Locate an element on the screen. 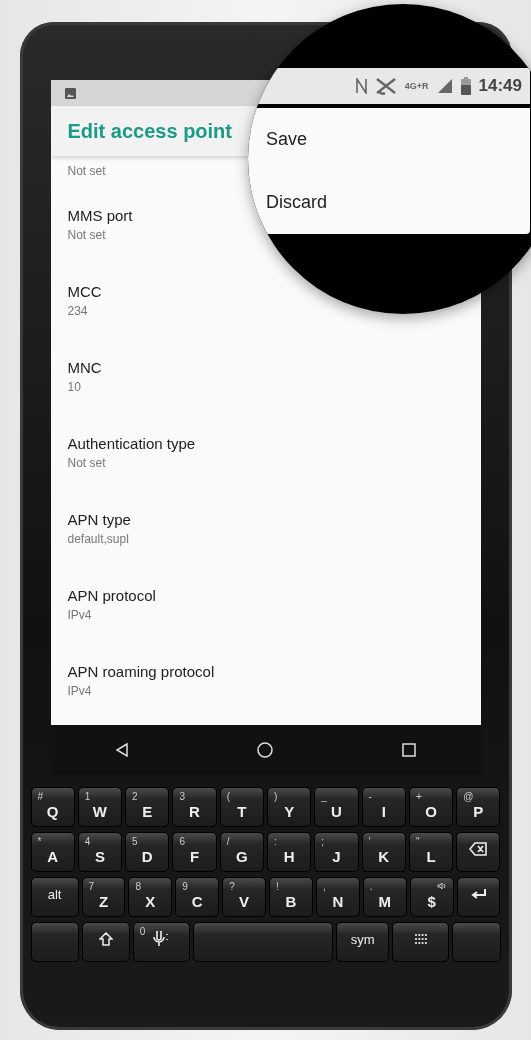 This screenshot has height=1040, width=531. setting-item: MNC 10 is located at coordinates (265, 376).